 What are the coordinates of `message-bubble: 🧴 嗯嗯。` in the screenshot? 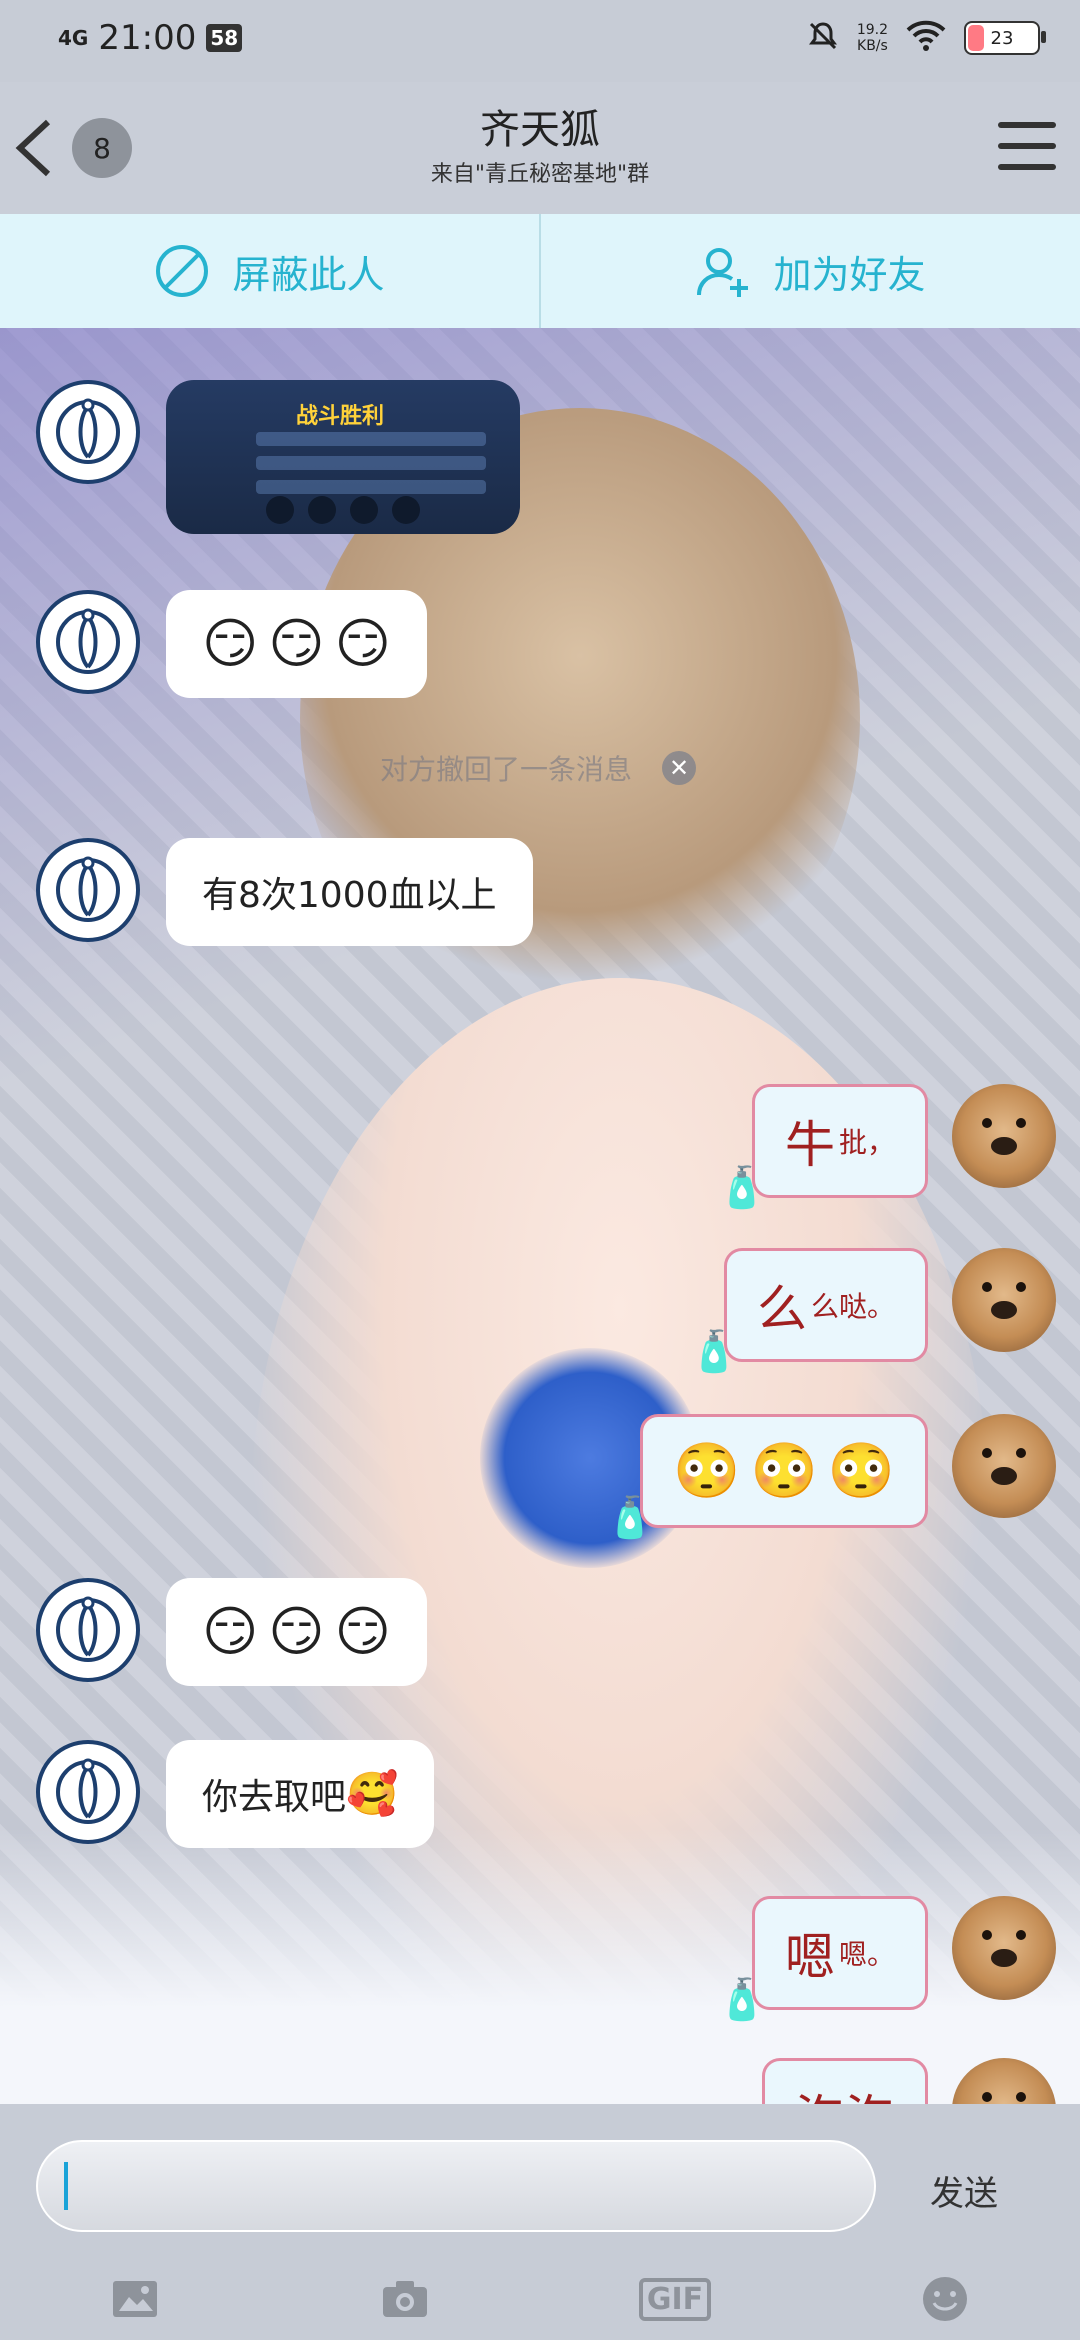 It's located at (822, 1959).